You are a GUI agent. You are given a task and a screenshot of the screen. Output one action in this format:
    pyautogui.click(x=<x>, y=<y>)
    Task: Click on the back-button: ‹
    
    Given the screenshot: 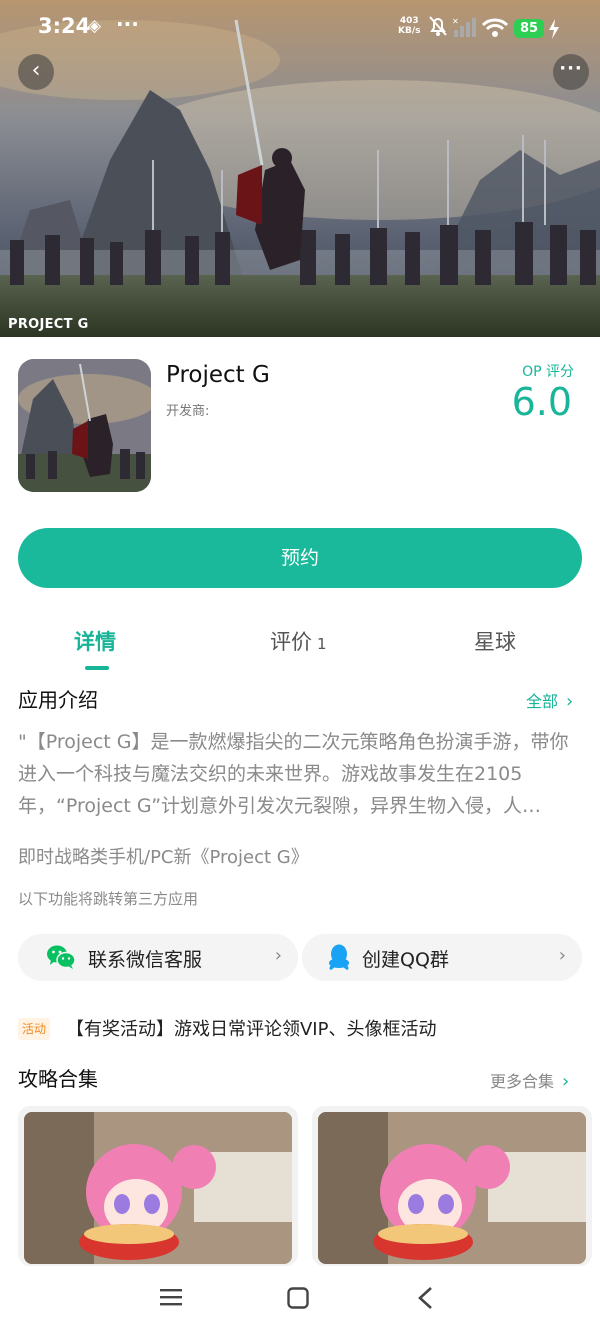 What is the action you would take?
    pyautogui.click(x=36, y=72)
    